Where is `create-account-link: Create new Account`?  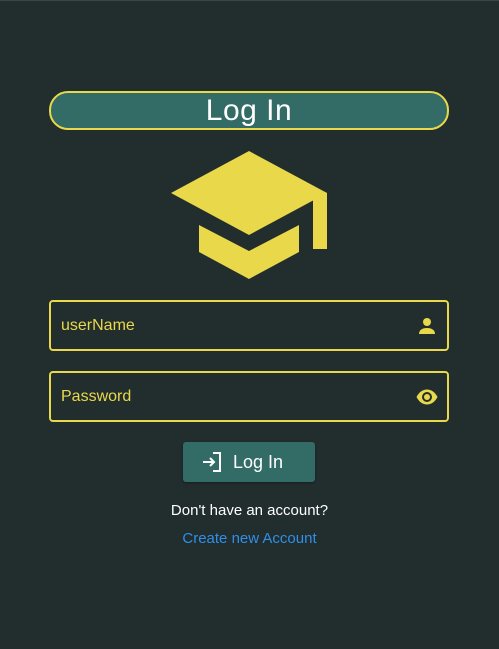
create-account-link: Create new Account is located at coordinates (249, 538).